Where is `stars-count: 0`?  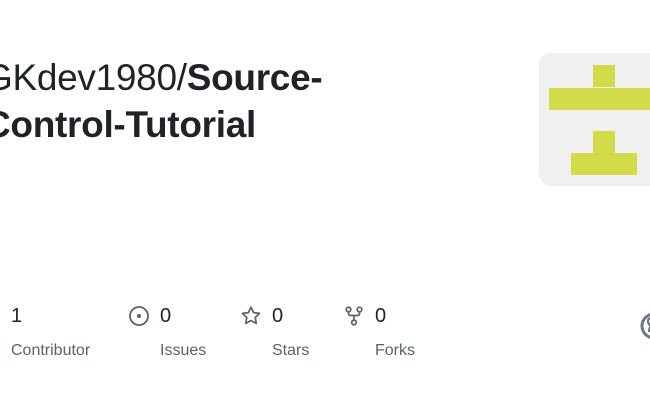 stars-count: 0 is located at coordinates (278, 315).